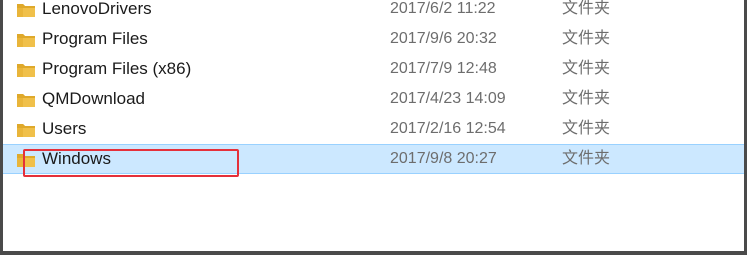 This screenshot has height=255, width=747. Describe the element at coordinates (448, 128) in the screenshot. I see `file-date: 2017/2/16 12:54` at that location.